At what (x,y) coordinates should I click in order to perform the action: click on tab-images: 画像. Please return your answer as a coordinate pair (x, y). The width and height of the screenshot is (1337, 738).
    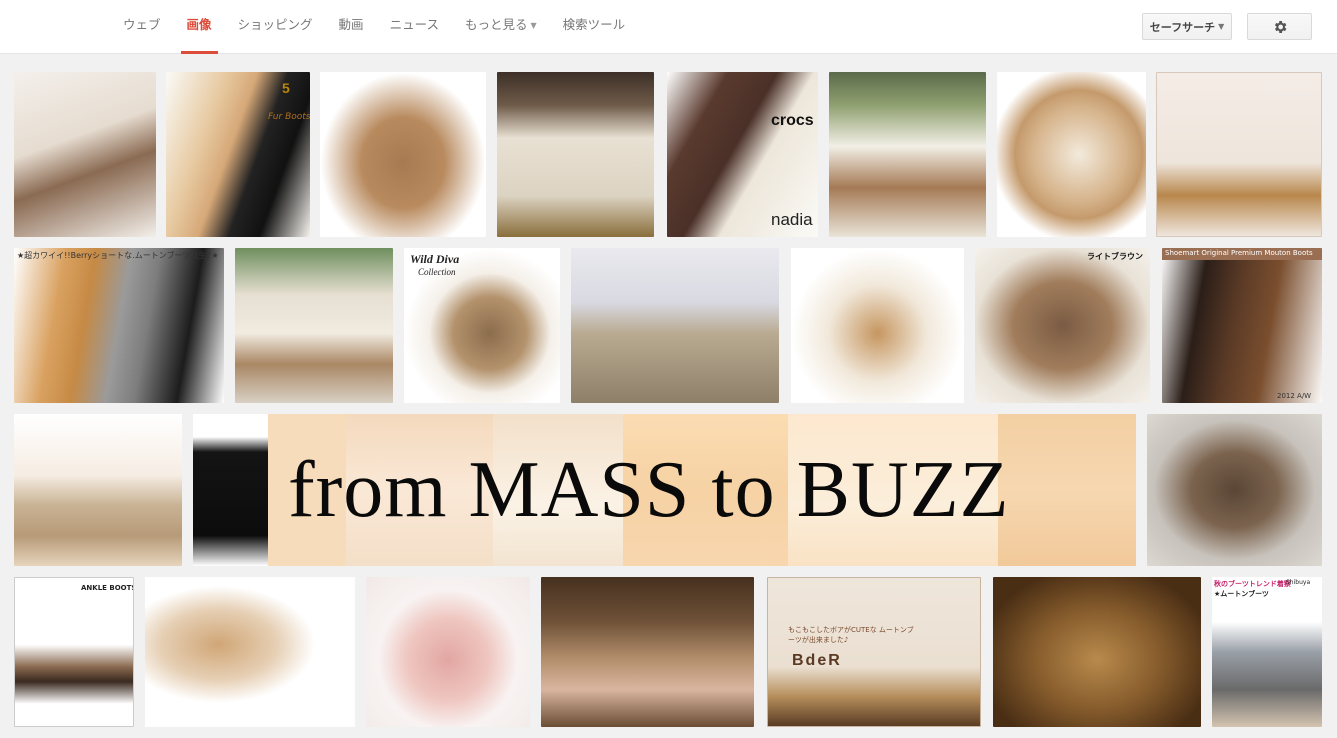
    Looking at the image, I should click on (199, 27).